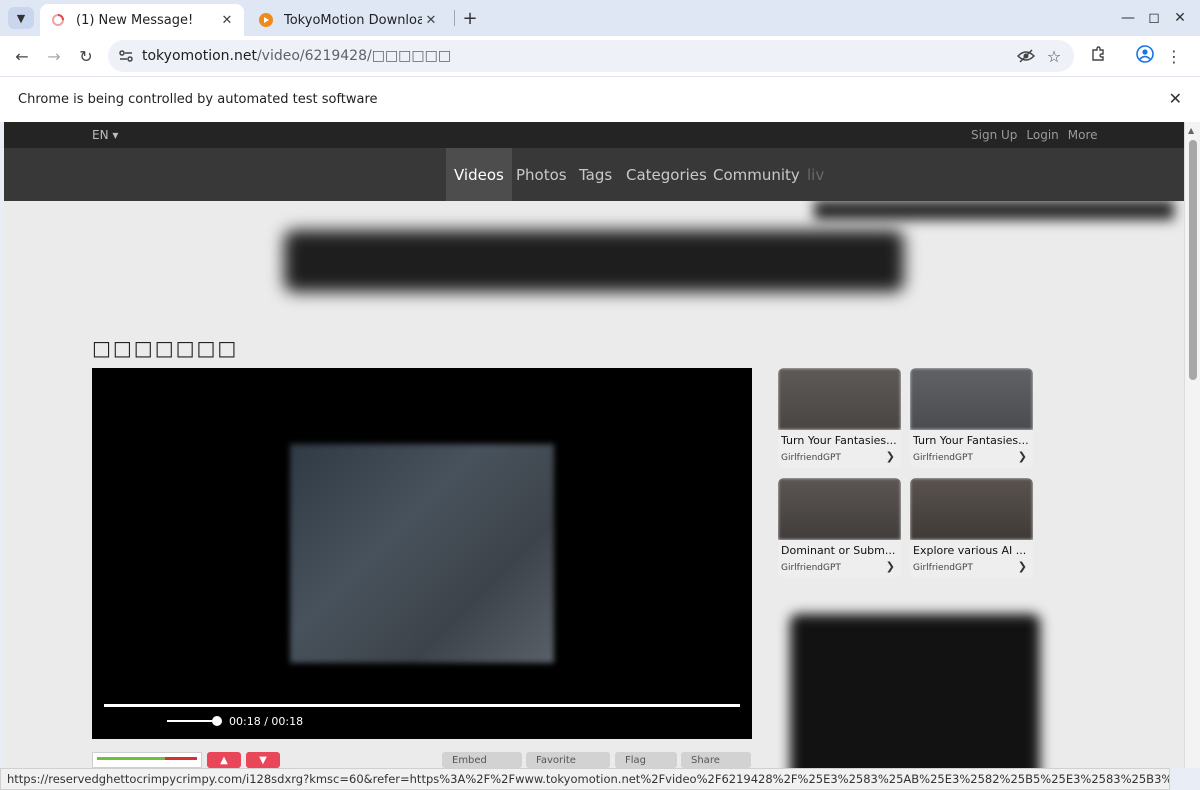  I want to click on maximize-button: ◻, so click(1154, 18).